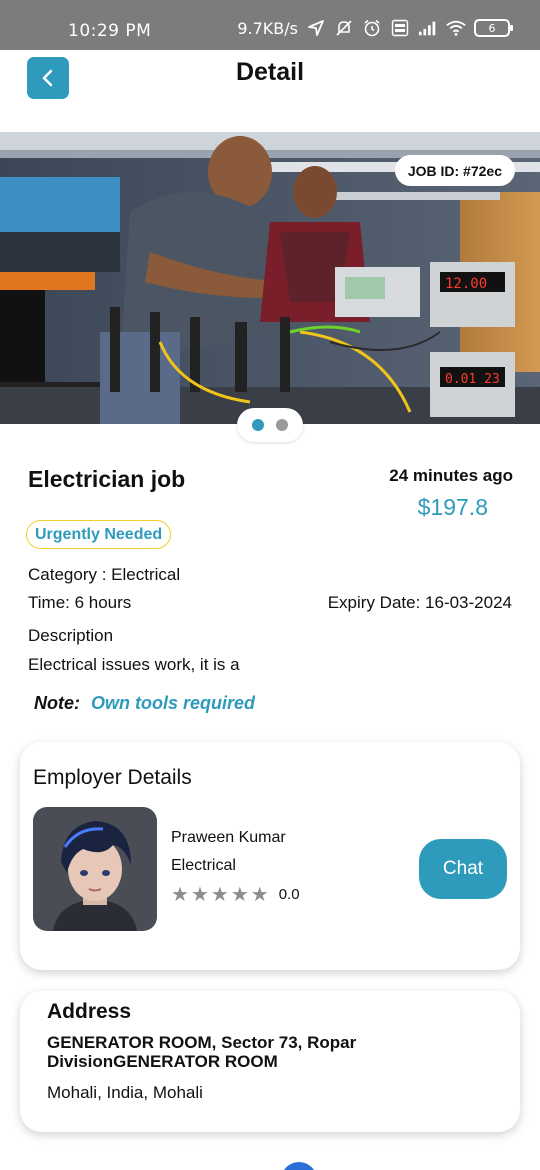 This screenshot has height=1170, width=540. What do you see at coordinates (472, 379) in the screenshot?
I see `svg-text: 0.01 23` at bounding box center [472, 379].